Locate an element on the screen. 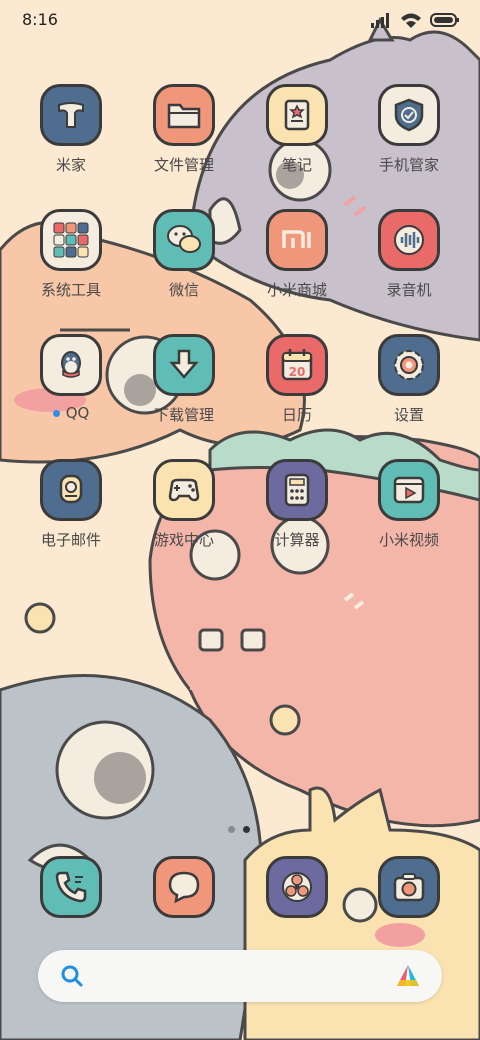  camera-icon is located at coordinates (409, 887).